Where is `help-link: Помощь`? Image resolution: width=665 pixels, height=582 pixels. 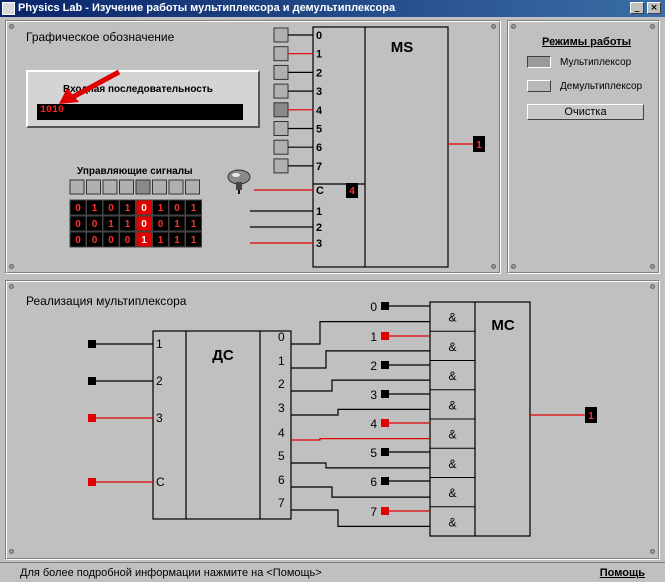 help-link: Помощь is located at coordinates (622, 573).